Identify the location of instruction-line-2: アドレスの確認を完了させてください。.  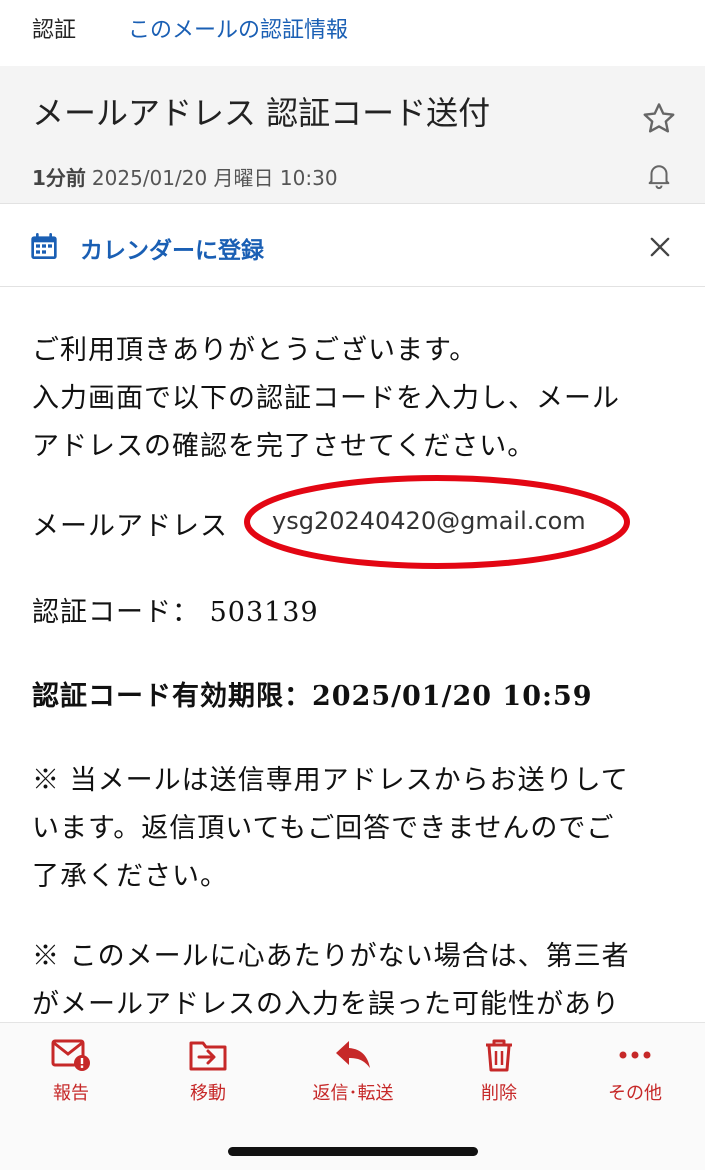
(284, 446).